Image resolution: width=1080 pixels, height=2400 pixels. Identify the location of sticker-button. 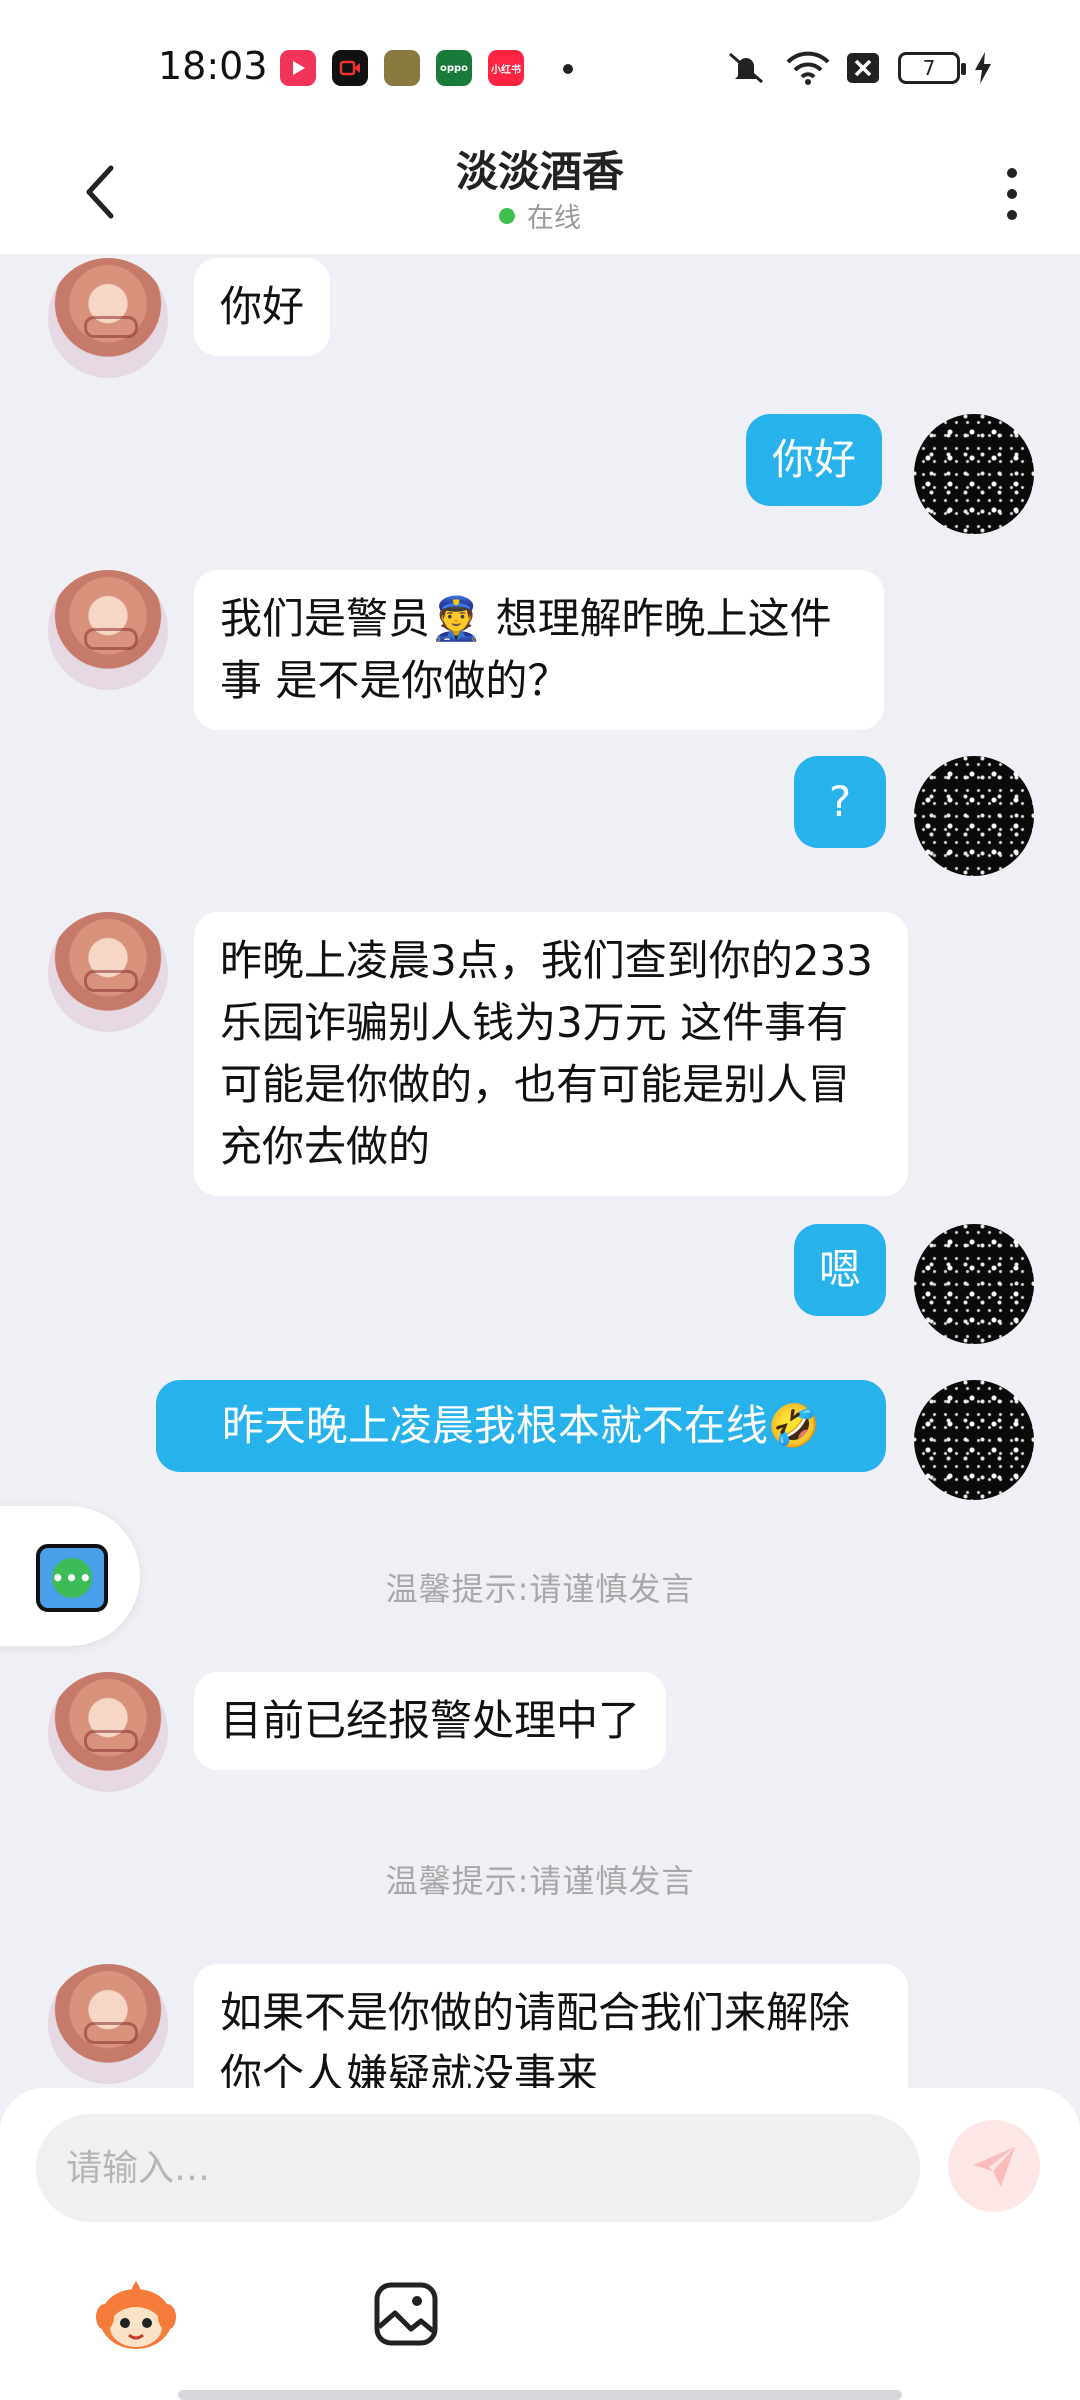
(136, 2314).